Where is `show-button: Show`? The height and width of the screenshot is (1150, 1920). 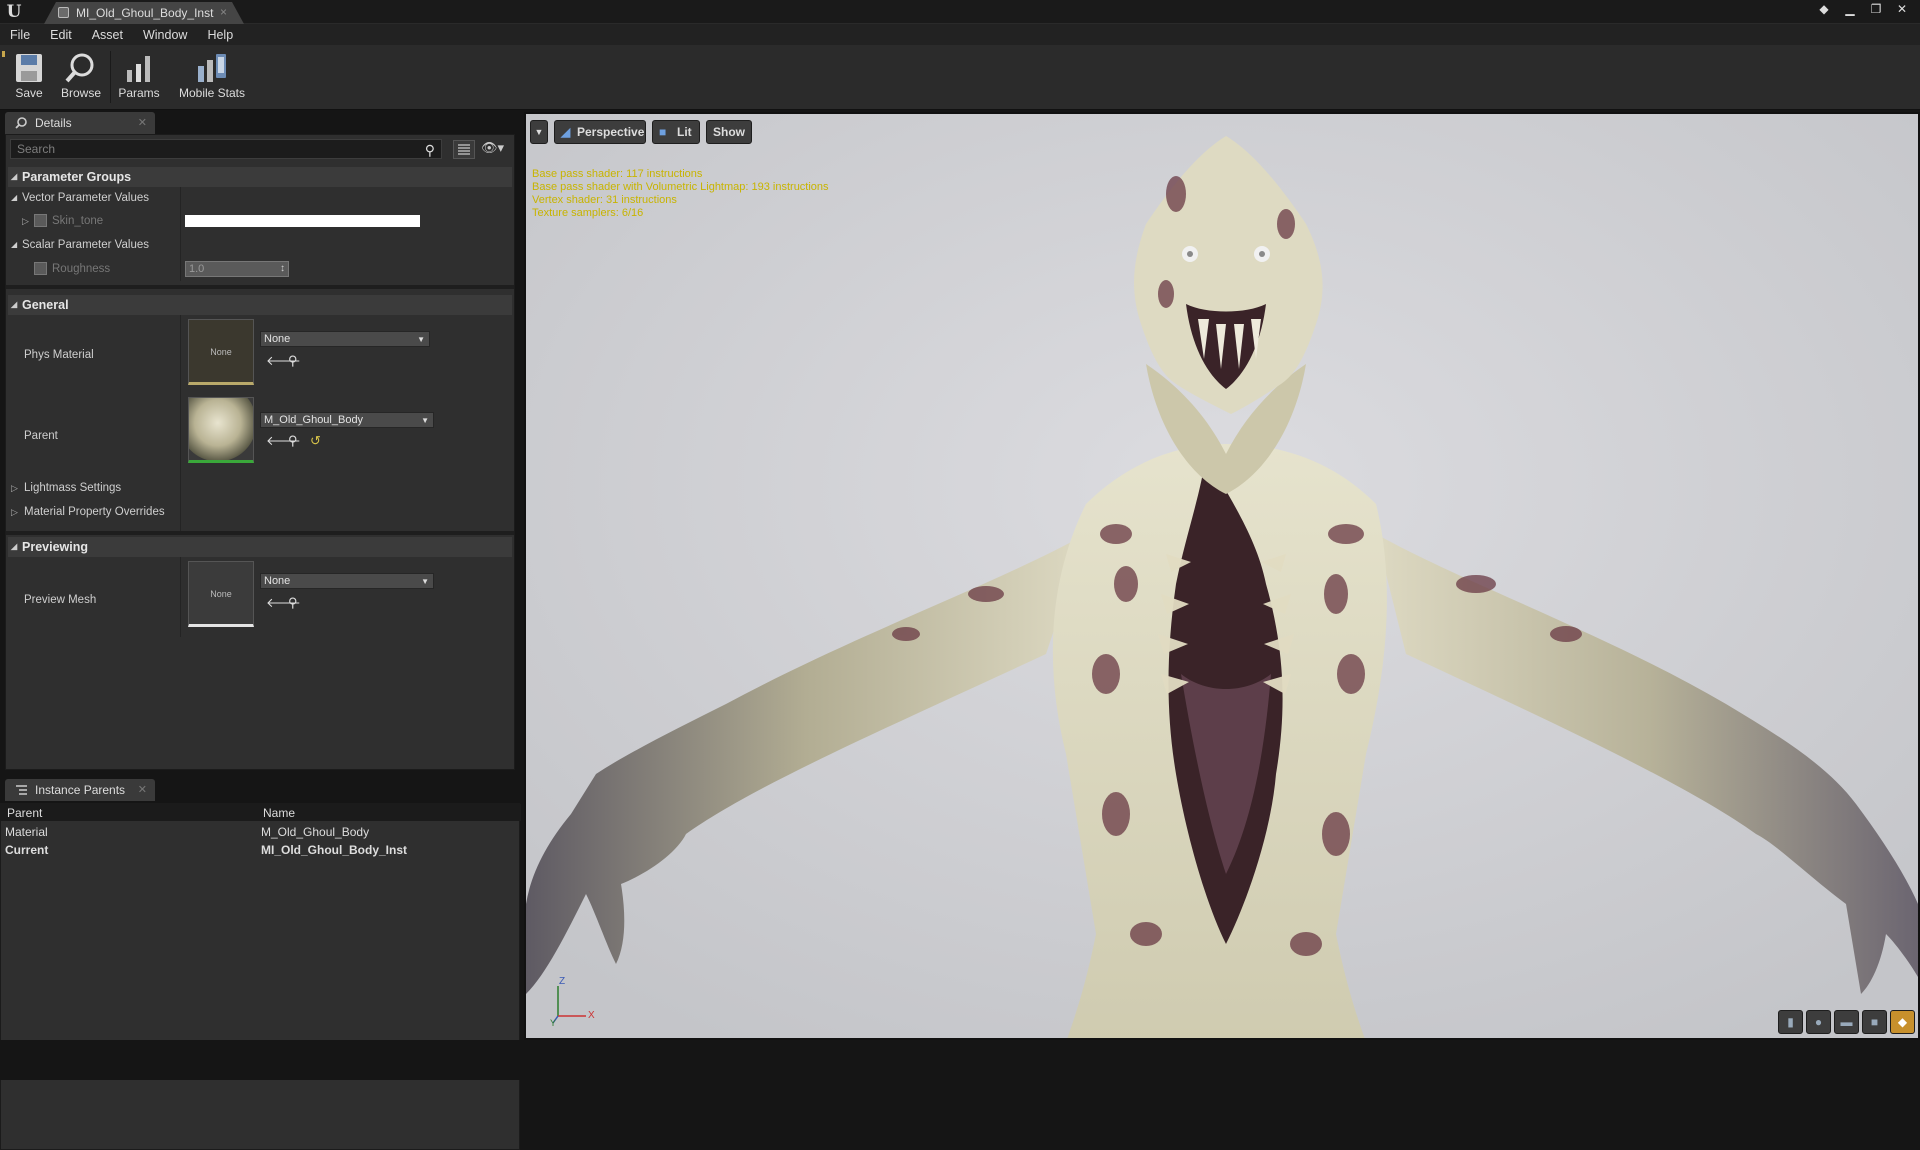 show-button: Show is located at coordinates (729, 132).